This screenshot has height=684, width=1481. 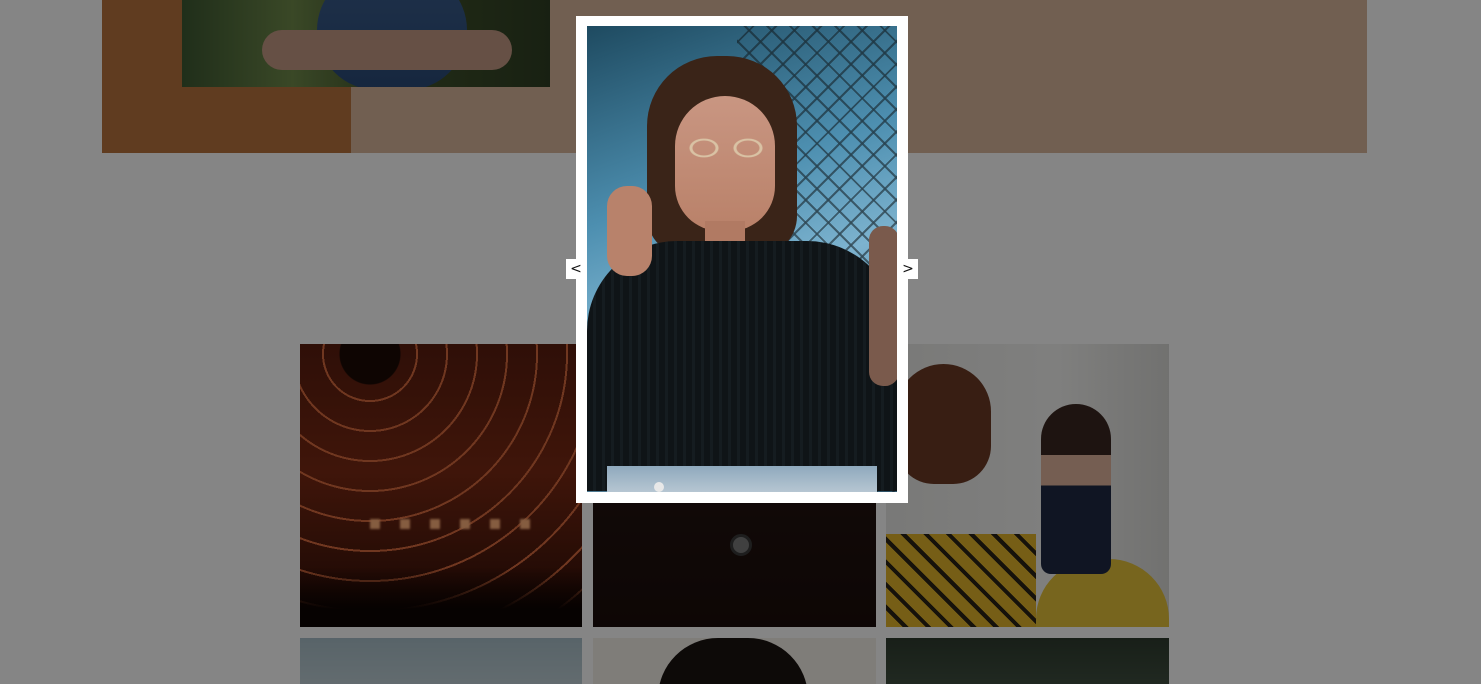 I want to click on jeans-button, so click(x=659, y=487).